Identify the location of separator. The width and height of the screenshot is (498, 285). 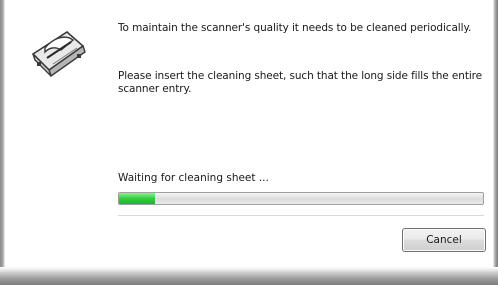
(301, 215).